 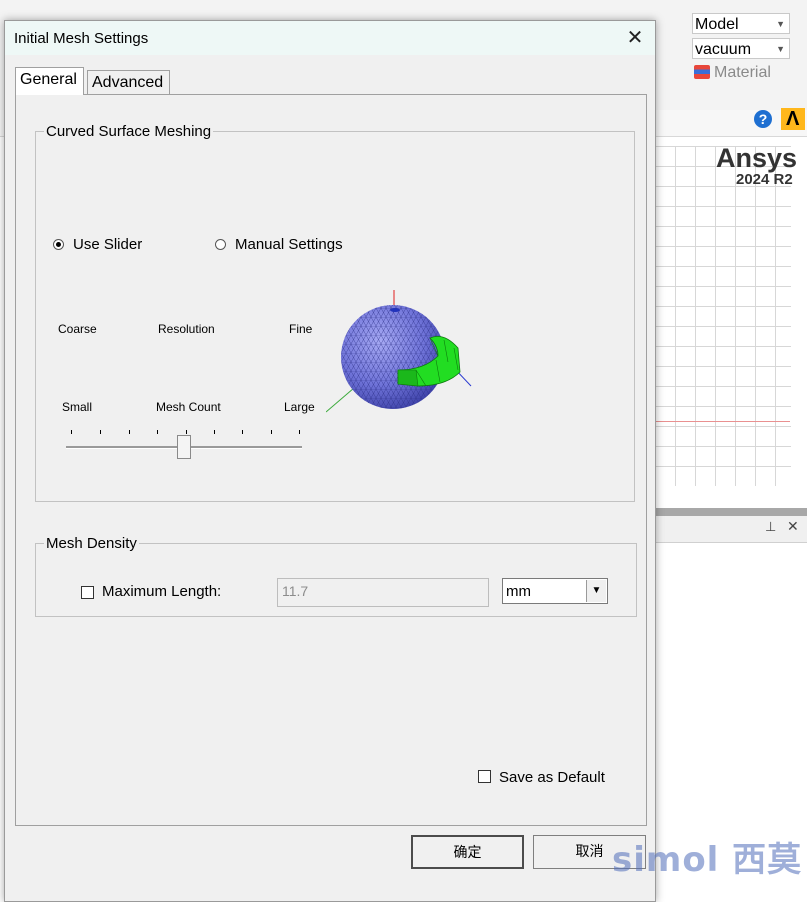 I want to click on help-icon: ?, so click(x=763, y=119).